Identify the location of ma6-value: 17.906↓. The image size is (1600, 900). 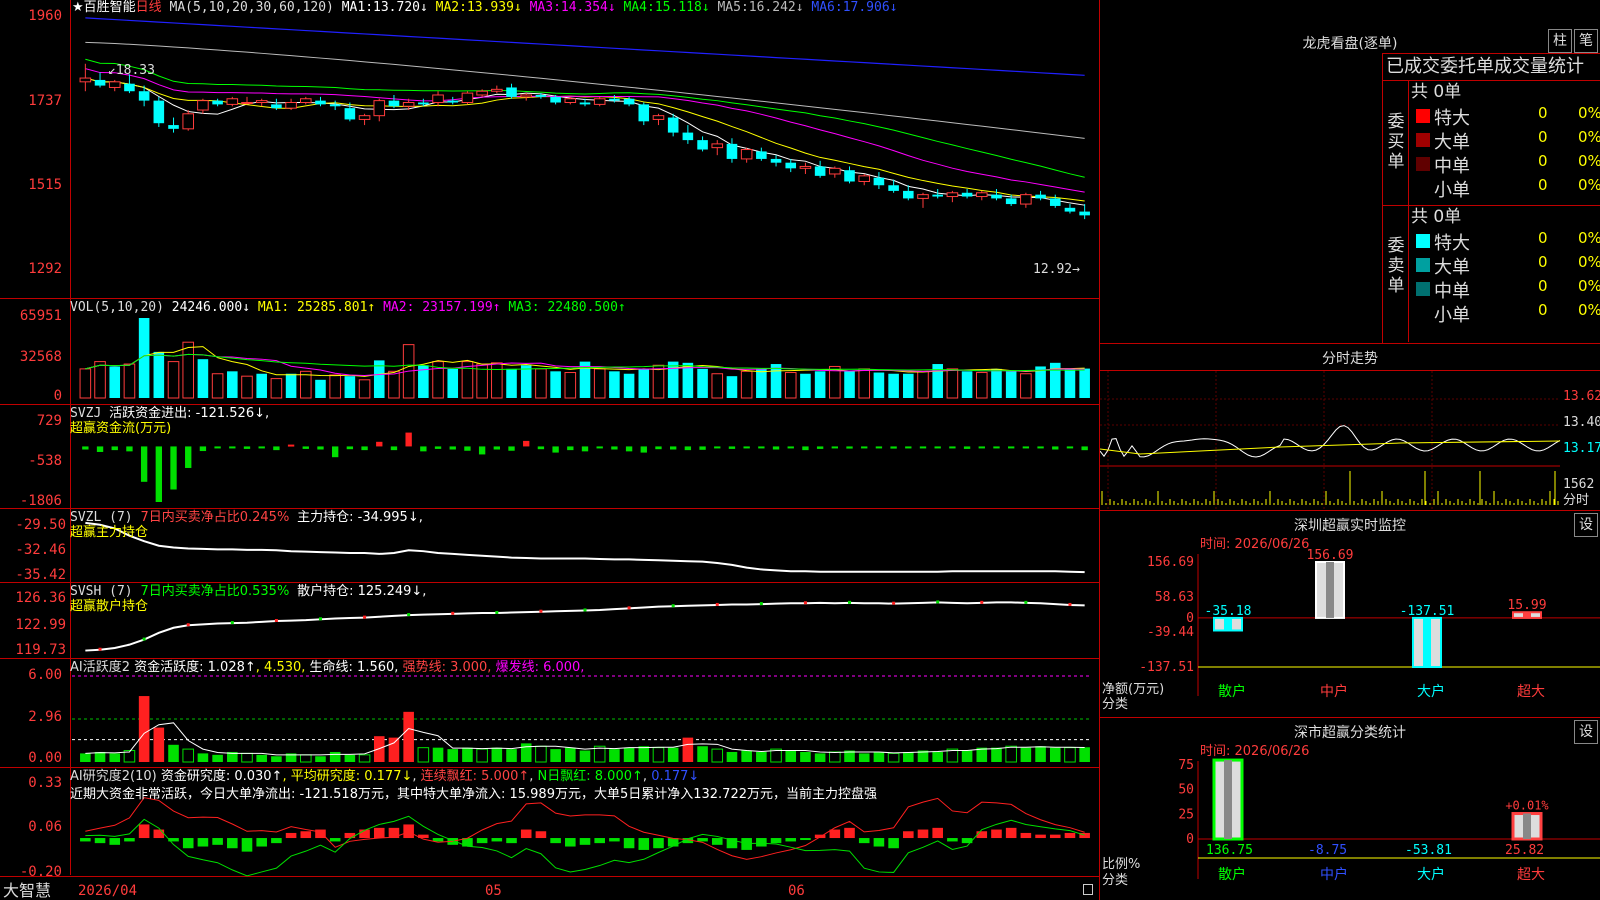
(870, 7).